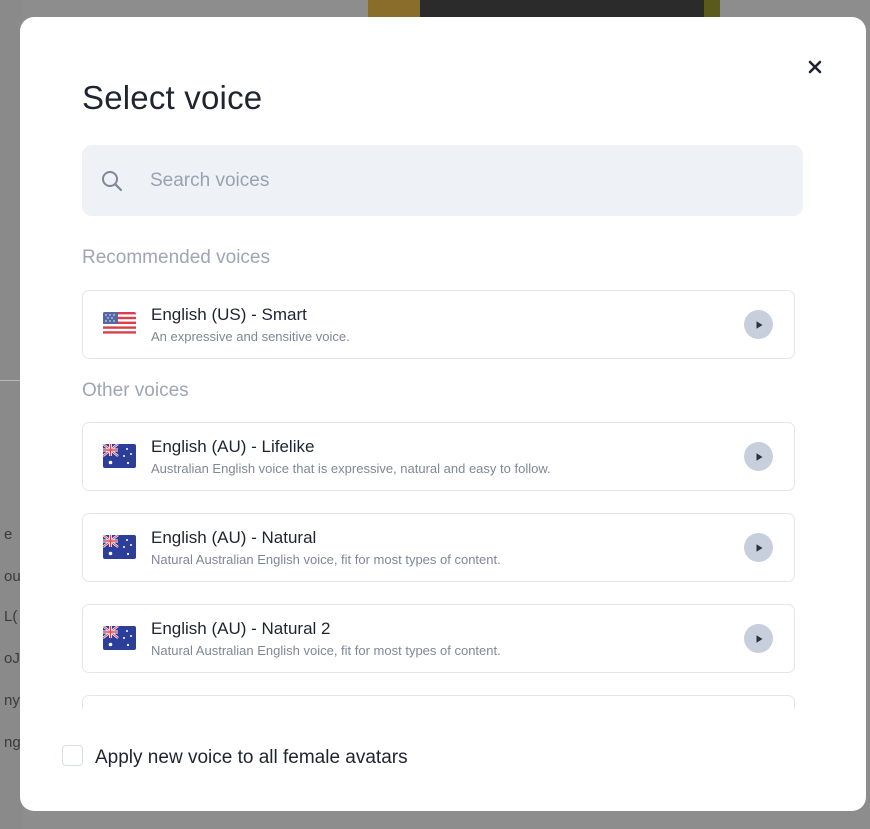 The image size is (870, 829). I want to click on voice-name: English (US) - Smart, so click(229, 314).